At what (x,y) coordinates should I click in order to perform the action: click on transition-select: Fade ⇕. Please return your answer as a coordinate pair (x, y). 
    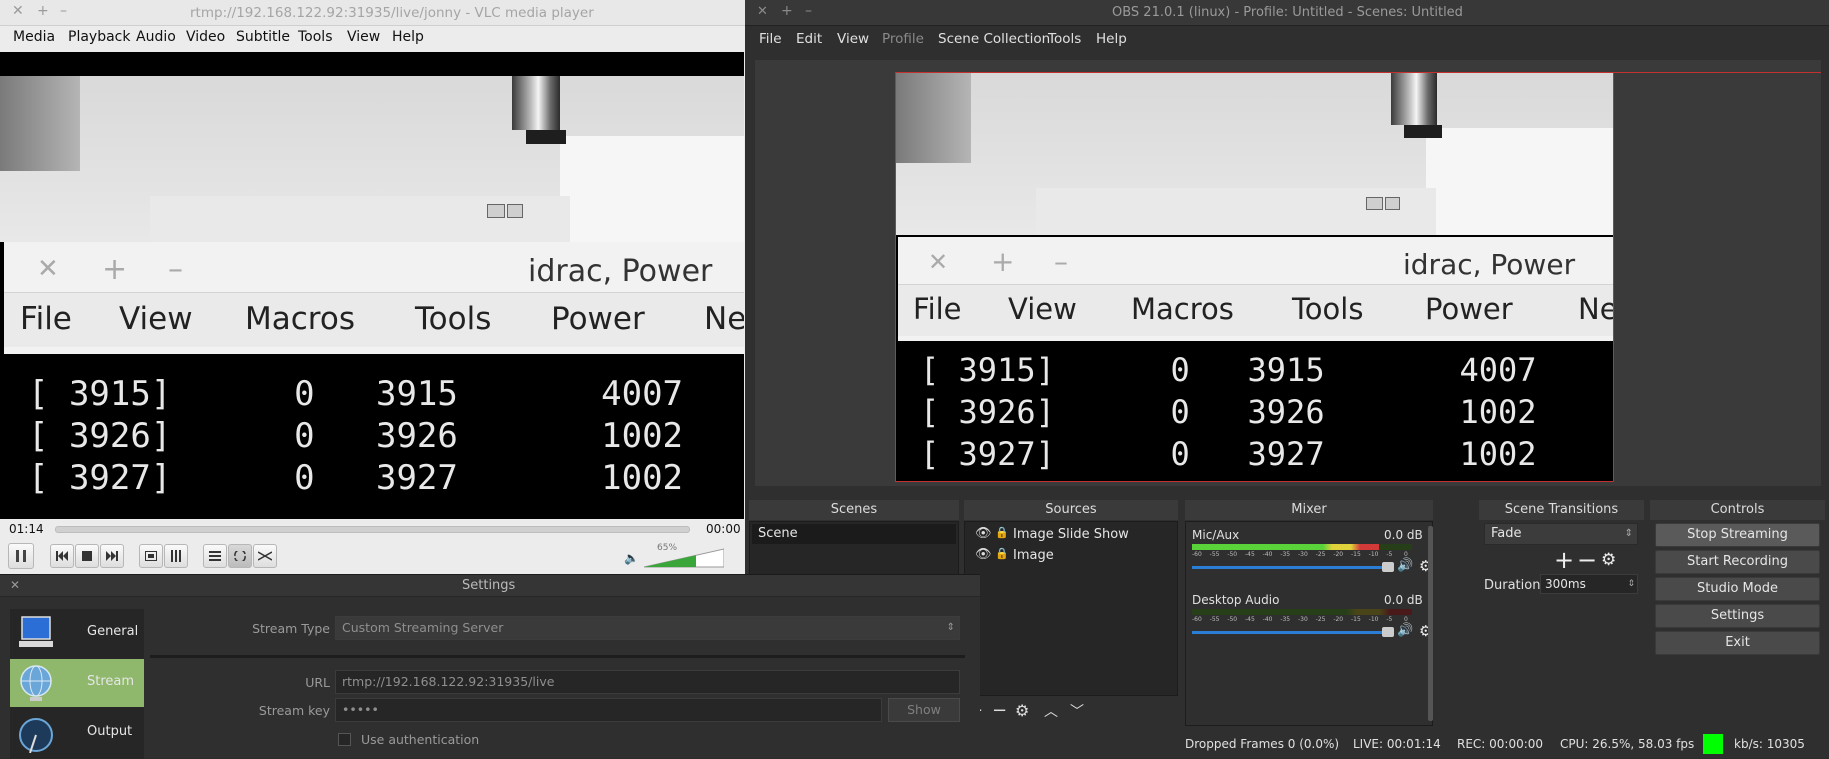
    Looking at the image, I should click on (1561, 534).